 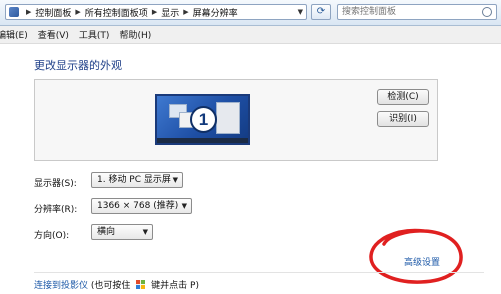 I want to click on address-bar: ▶ 控制面板 ▶ 所有控制面板项 ▶ 显示 ▶ 屏幕分辨率 ▼ ⟳, so click(x=250, y=13).